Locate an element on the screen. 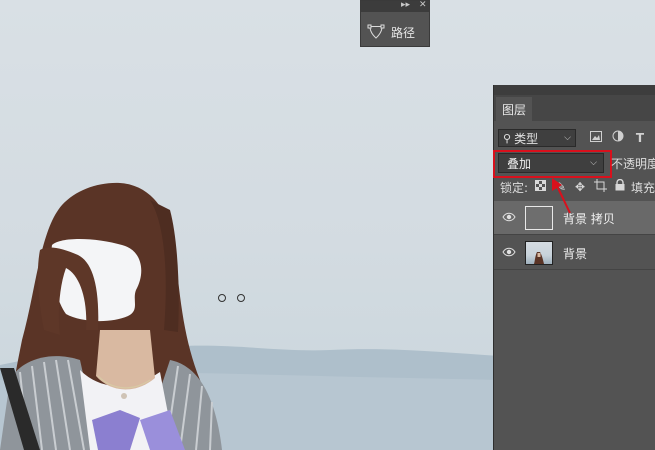 Image resolution: width=655 pixels, height=450 pixels. blend-mode-row: 叠加 ⌵ 不透明度 is located at coordinates (574, 164).